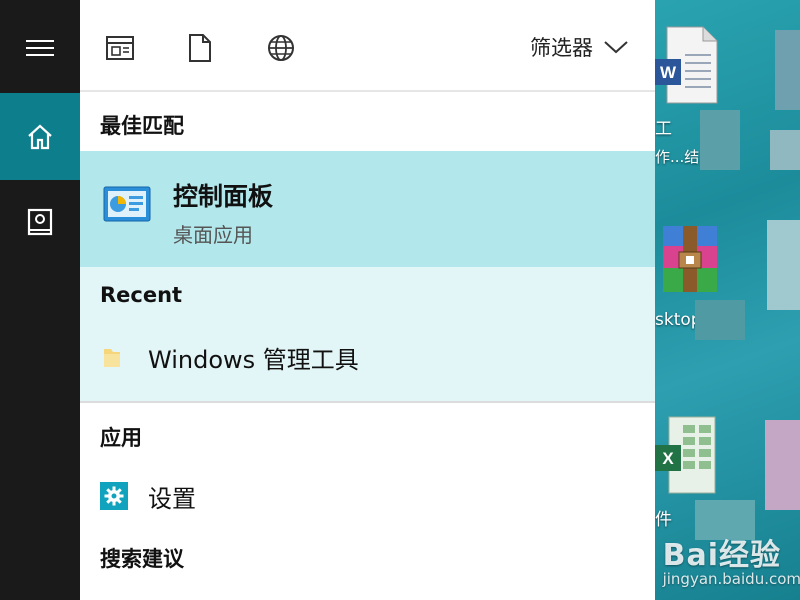 This screenshot has width=800, height=600. What do you see at coordinates (213, 235) in the screenshot?
I see `best-match-subtitle: 桌面应用` at bounding box center [213, 235].